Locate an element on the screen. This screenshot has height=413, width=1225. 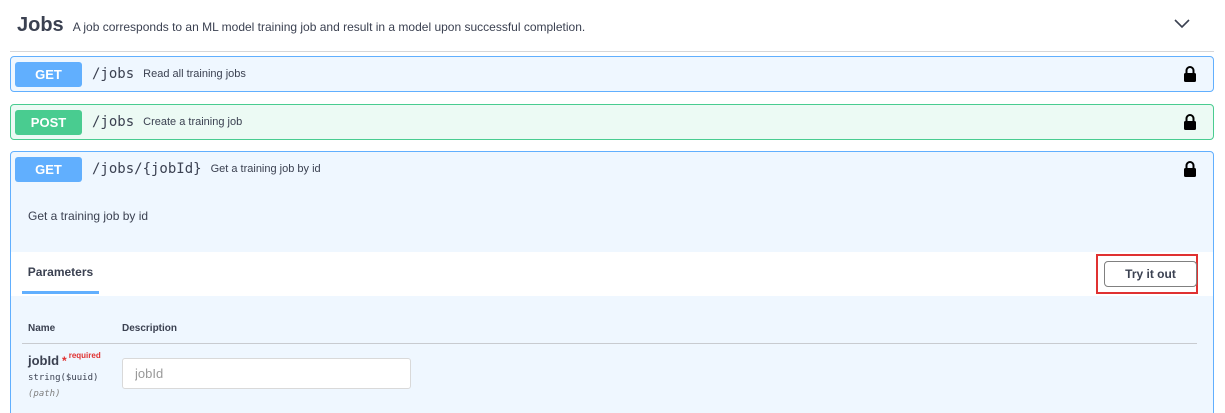
column-header-name: Name is located at coordinates (42, 328).